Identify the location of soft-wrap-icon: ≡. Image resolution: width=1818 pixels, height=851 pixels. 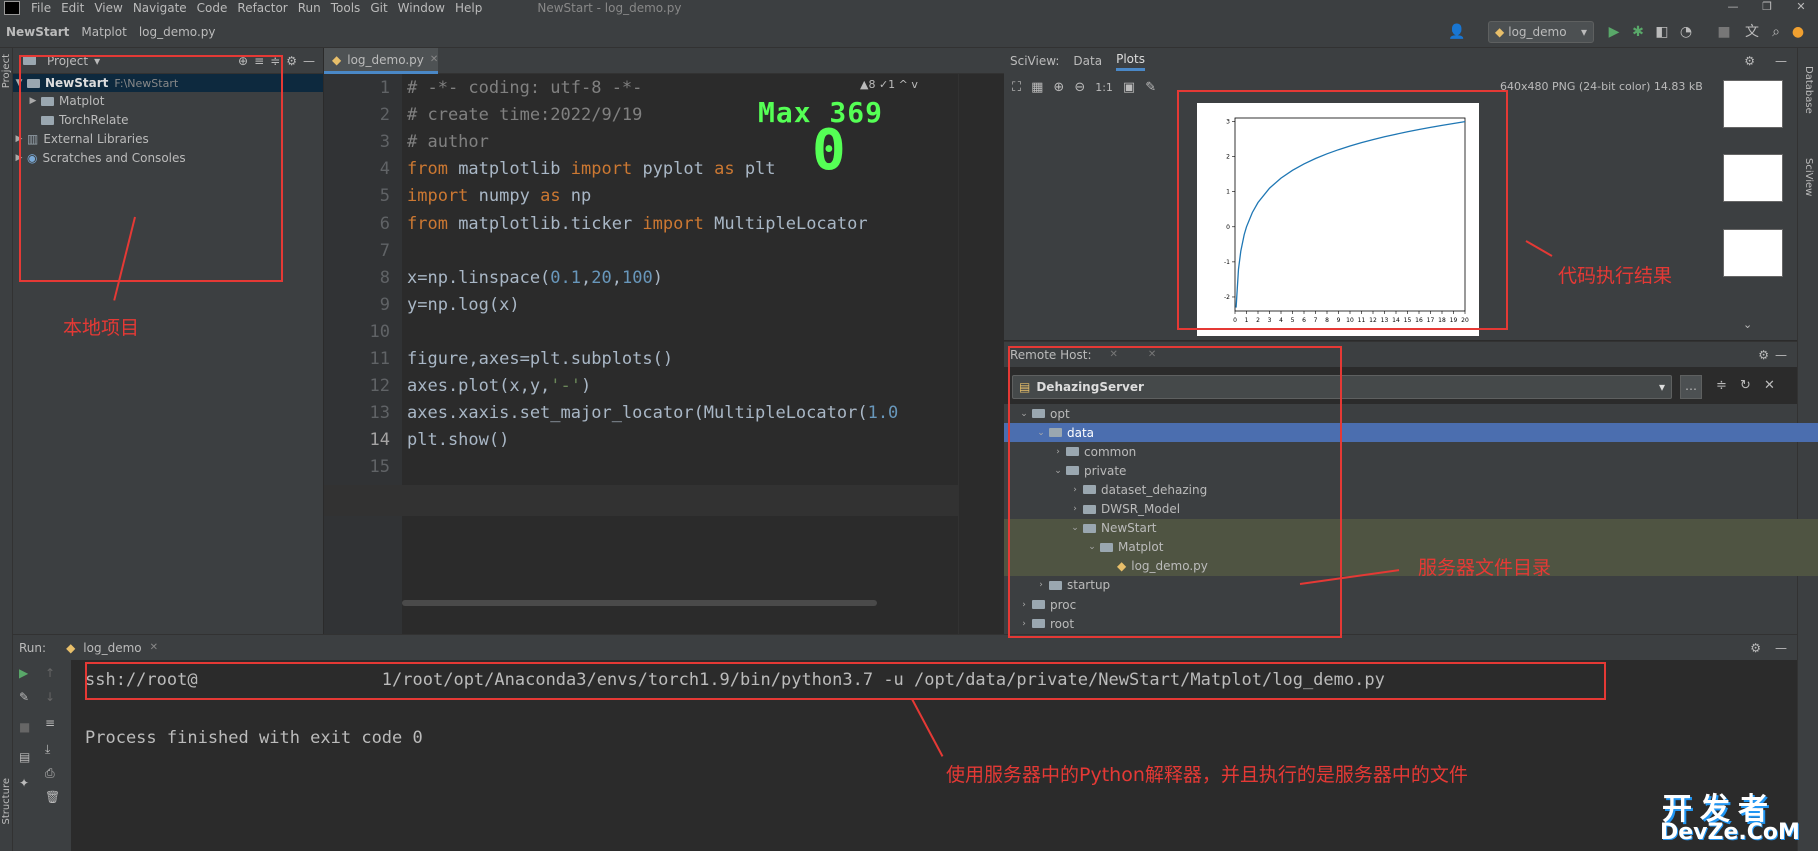
(50, 723).